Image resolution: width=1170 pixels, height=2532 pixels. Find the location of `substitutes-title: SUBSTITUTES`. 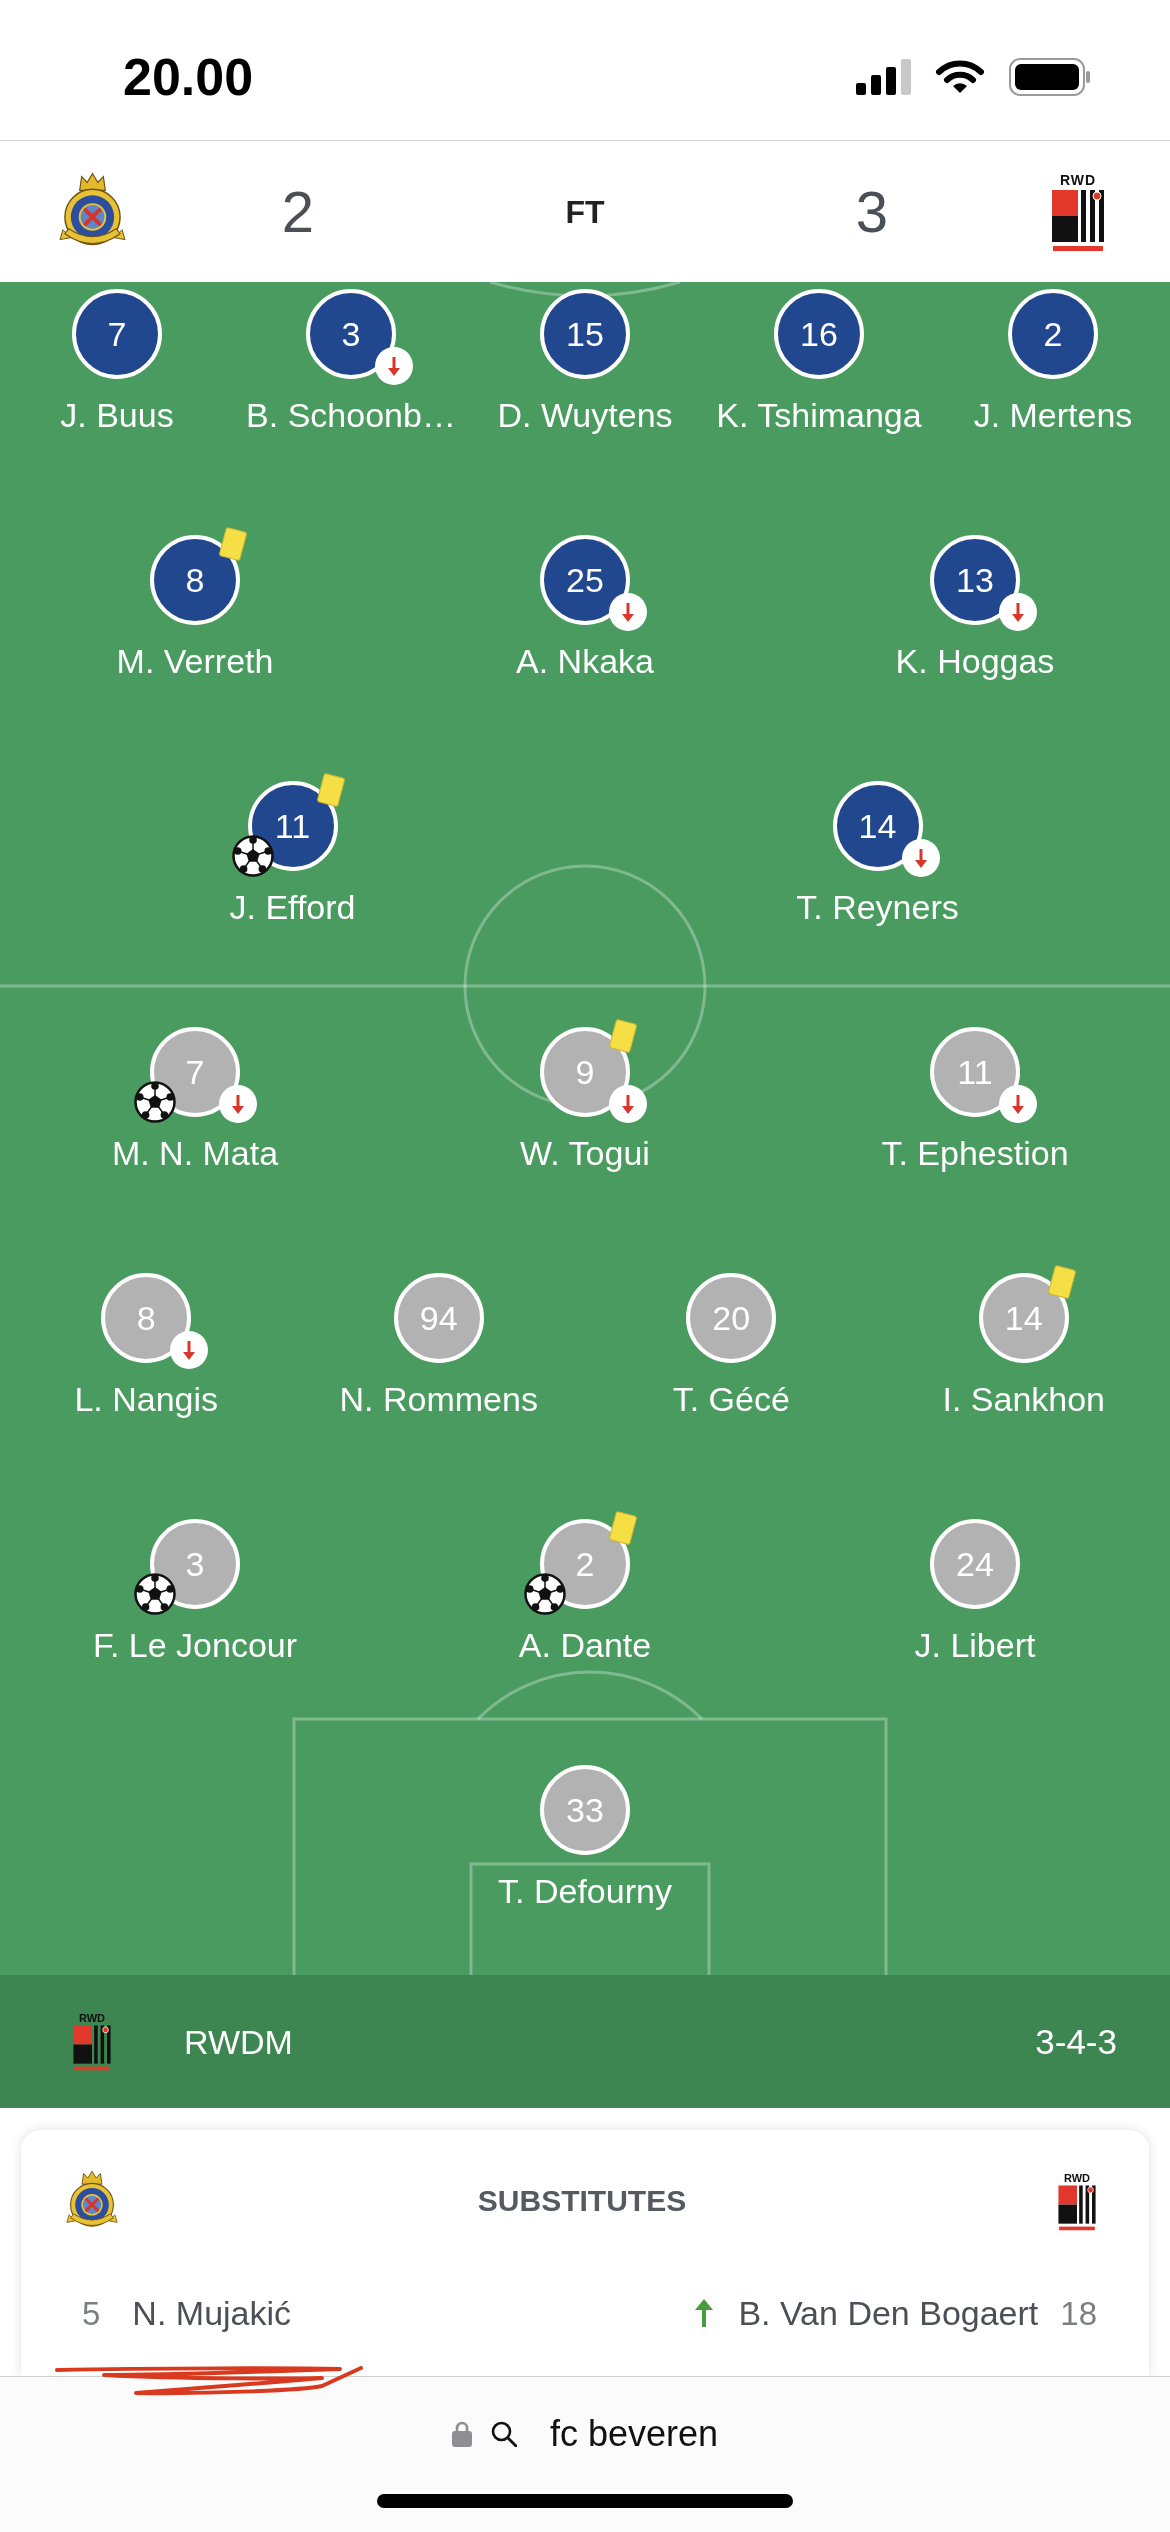

substitutes-title: SUBSTITUTES is located at coordinates (582, 2201).